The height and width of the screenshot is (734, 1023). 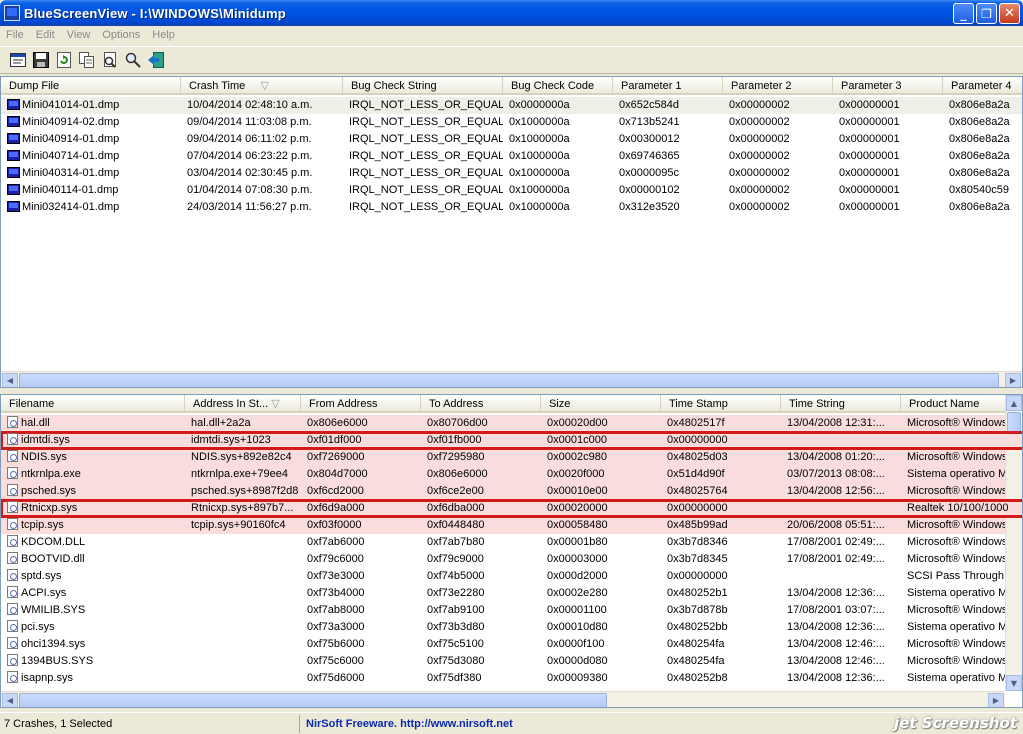 What do you see at coordinates (93, 404) in the screenshot?
I see `col-filename: Filename` at bounding box center [93, 404].